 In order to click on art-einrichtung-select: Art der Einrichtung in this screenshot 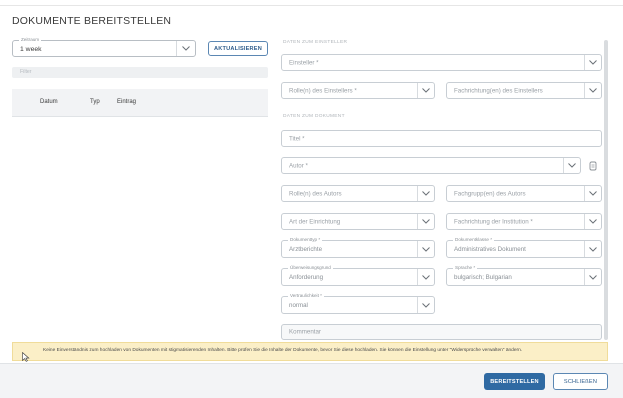, I will do `click(358, 221)`.